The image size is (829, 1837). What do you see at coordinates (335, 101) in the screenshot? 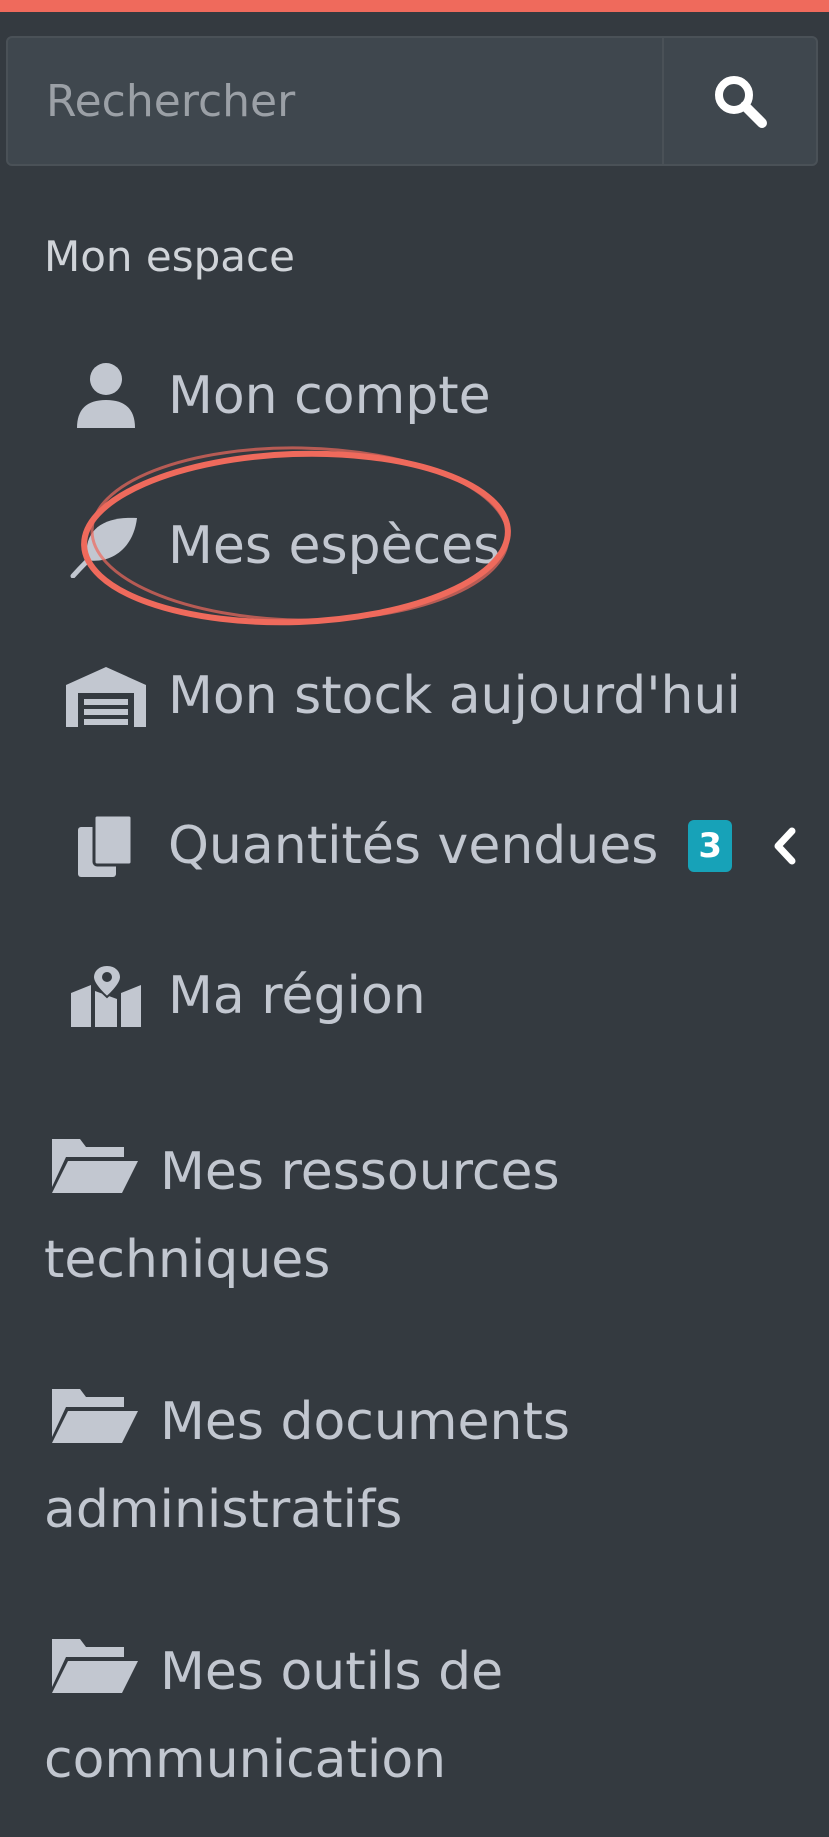
I see `search-input` at bounding box center [335, 101].